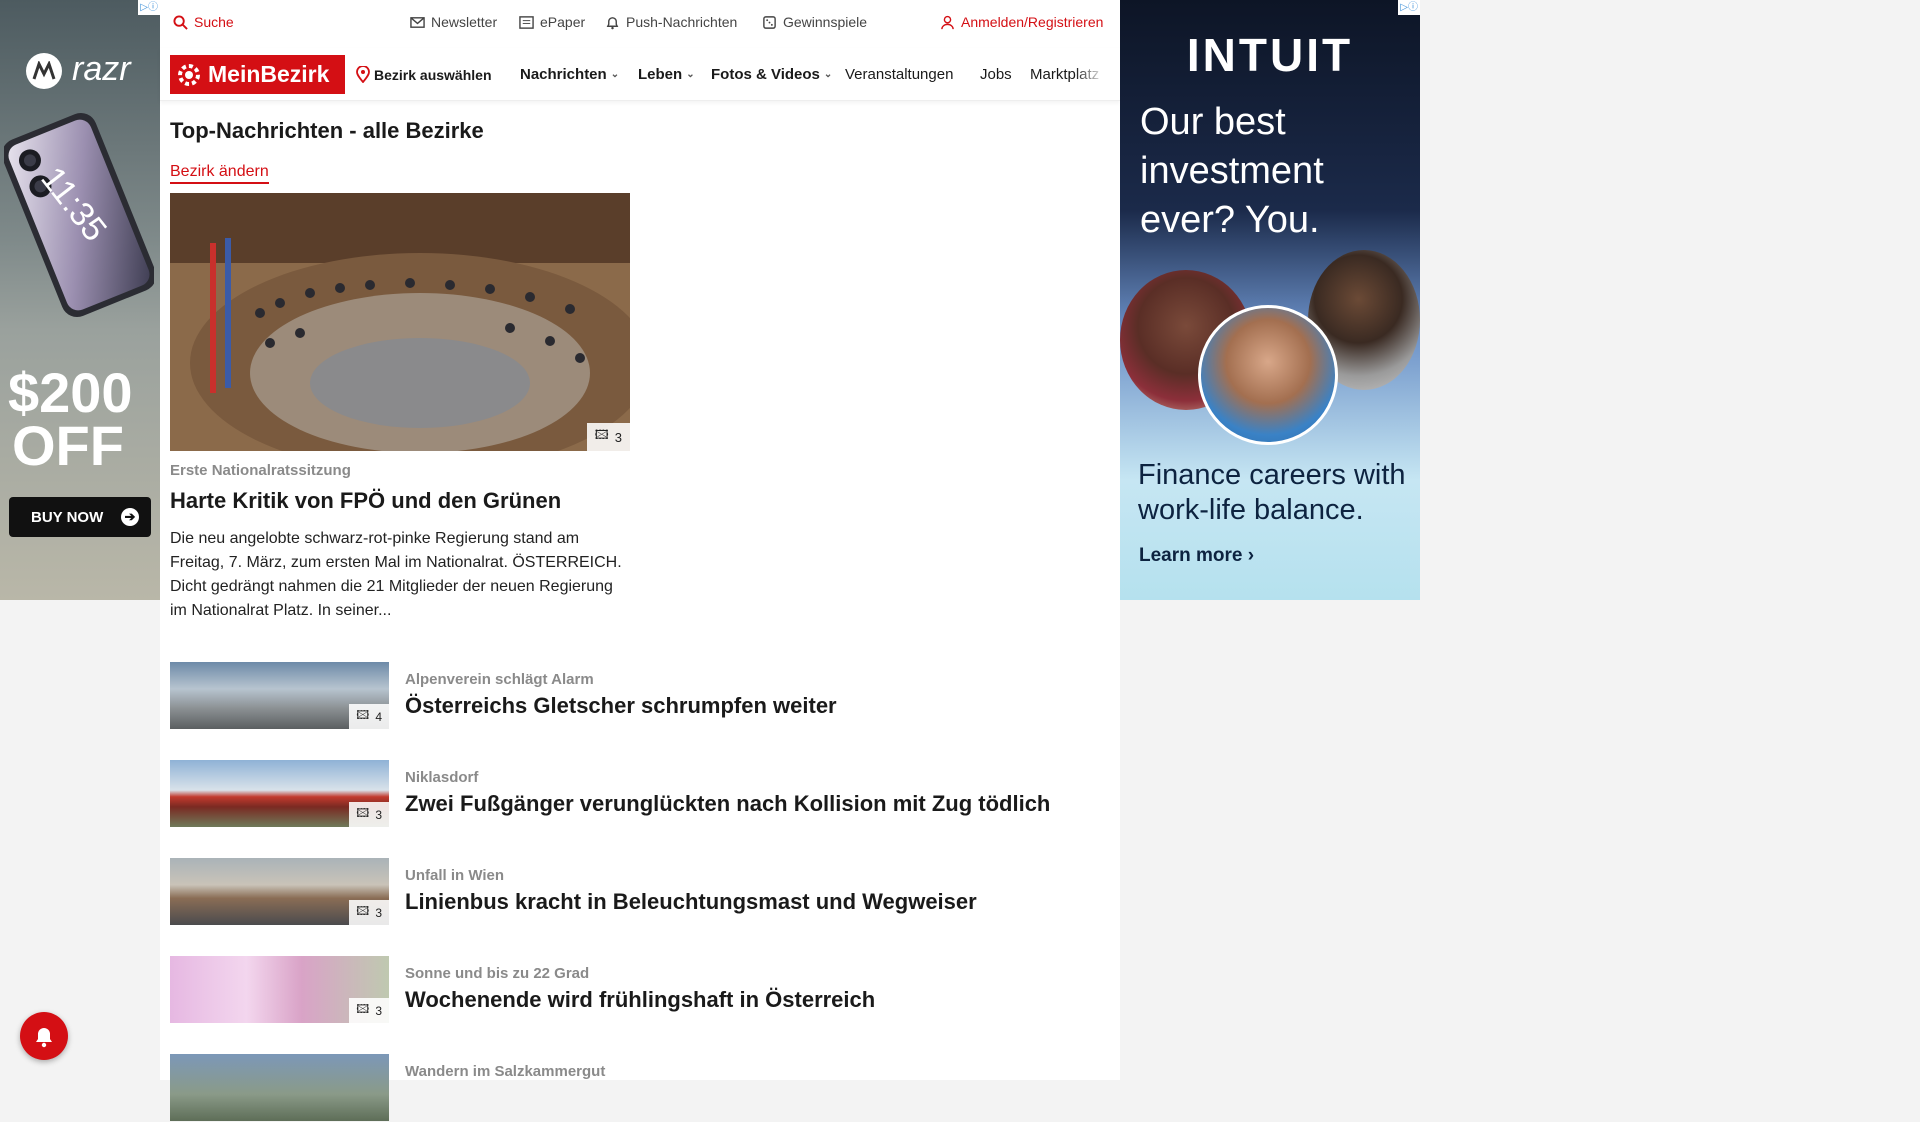 Image resolution: width=1920 pixels, height=1122 pixels. Describe the element at coordinates (433, 74) in the screenshot. I see `district-select-label: Bezirk auswählen` at that location.